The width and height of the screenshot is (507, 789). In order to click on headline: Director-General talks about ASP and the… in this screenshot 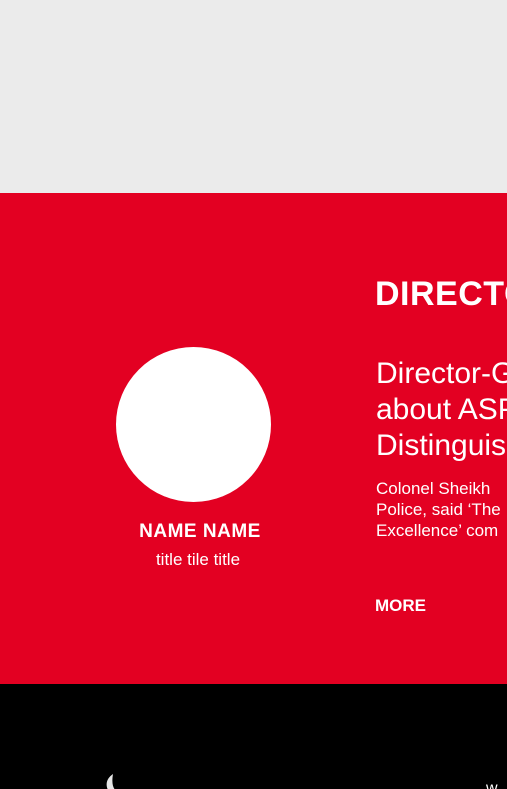, I will do `click(441, 410)`.